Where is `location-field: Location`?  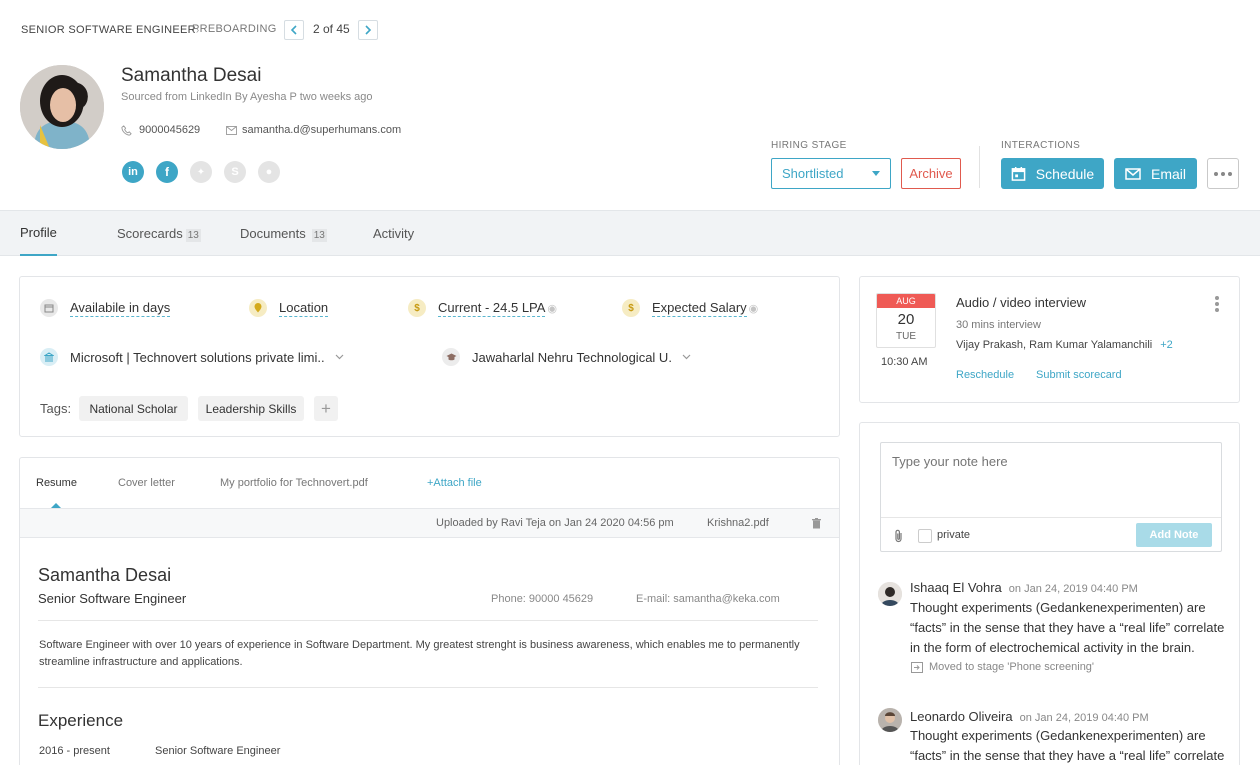
location-field: Location is located at coordinates (289, 308).